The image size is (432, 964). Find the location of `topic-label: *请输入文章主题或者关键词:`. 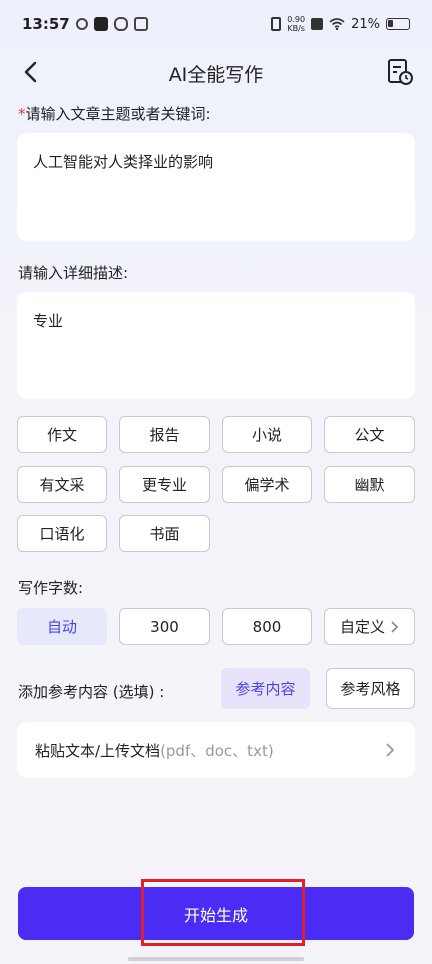

topic-label: *请输入文章主题或者关键词: is located at coordinates (114, 113).